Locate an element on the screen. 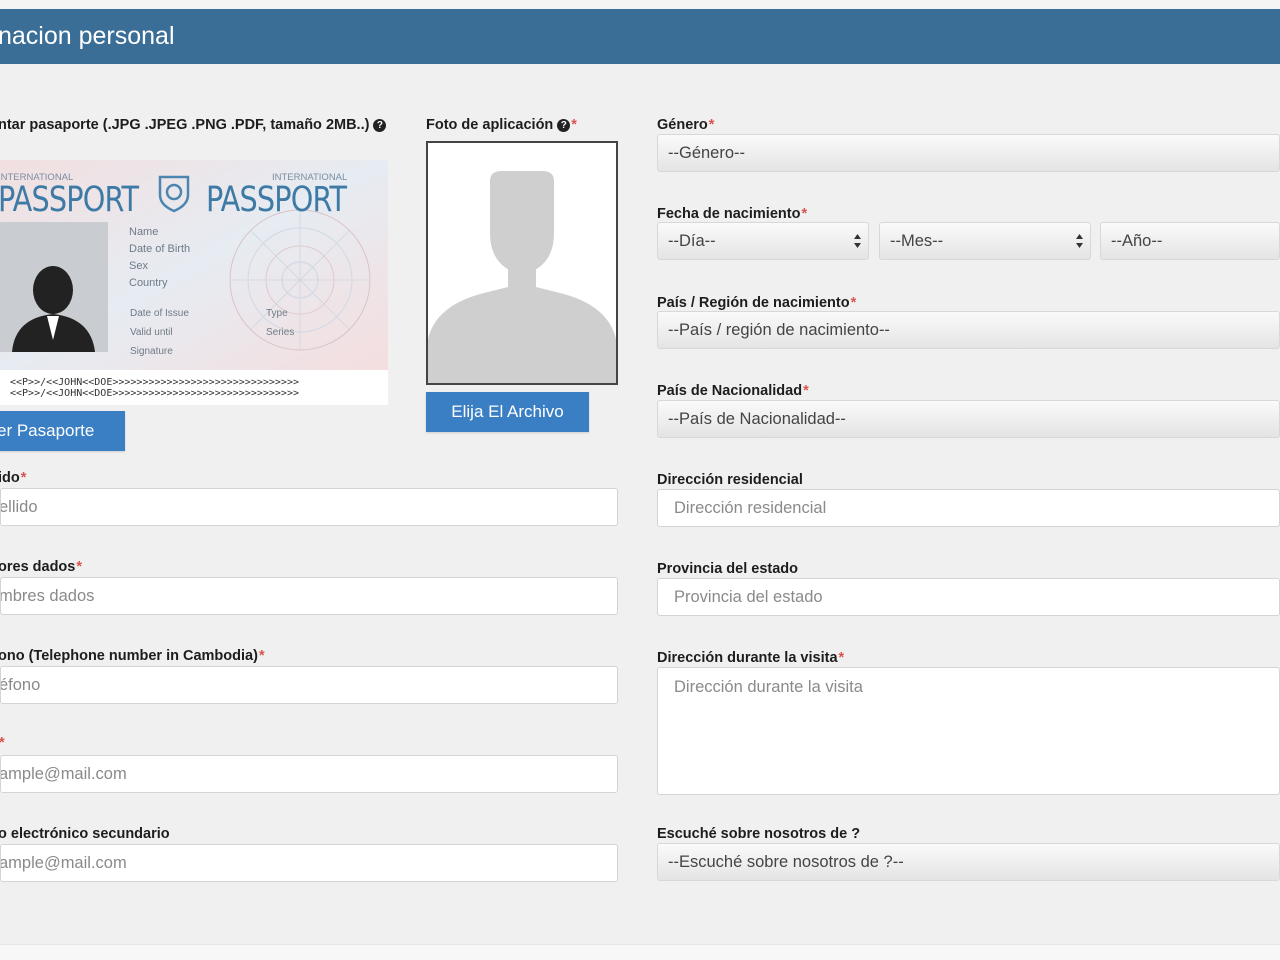 The width and height of the screenshot is (1280, 960). nationality-label: País de Nacionalidad* is located at coordinates (733, 391).